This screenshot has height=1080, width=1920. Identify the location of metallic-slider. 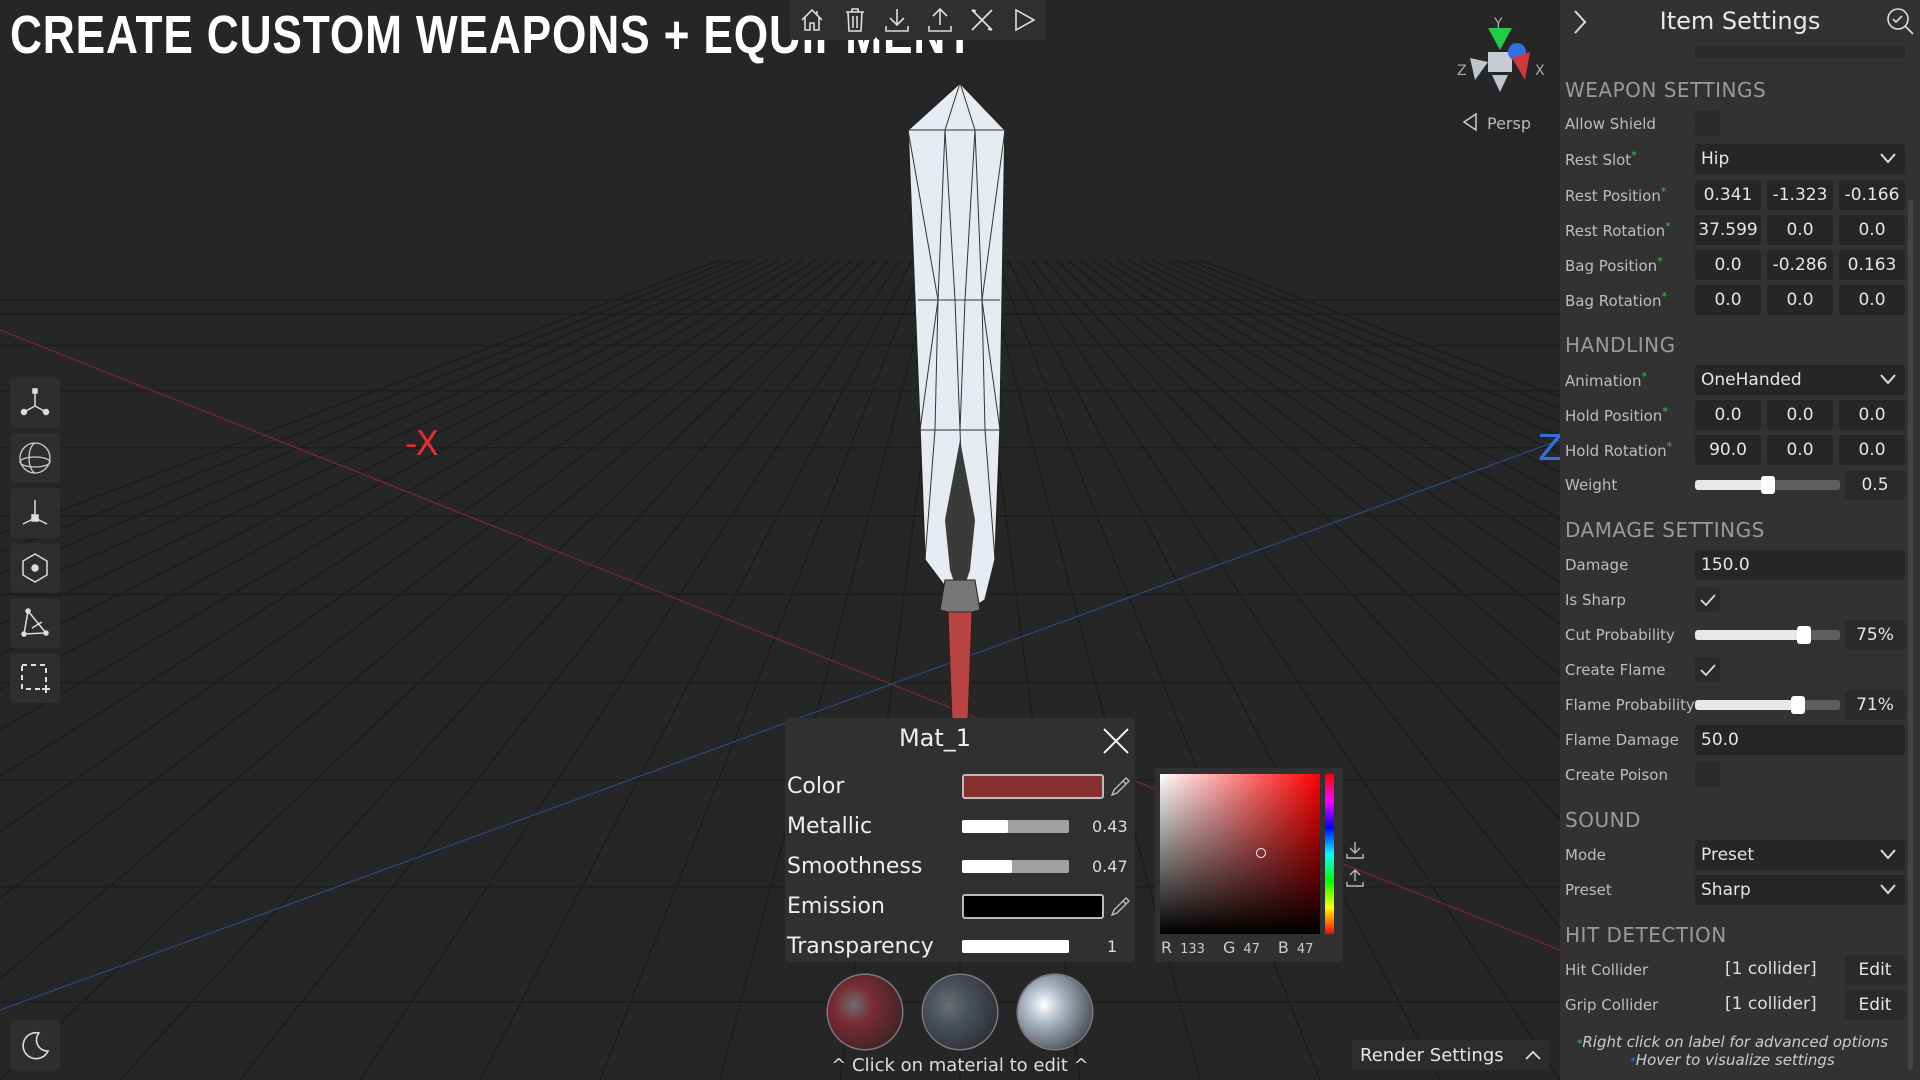
(1015, 826).